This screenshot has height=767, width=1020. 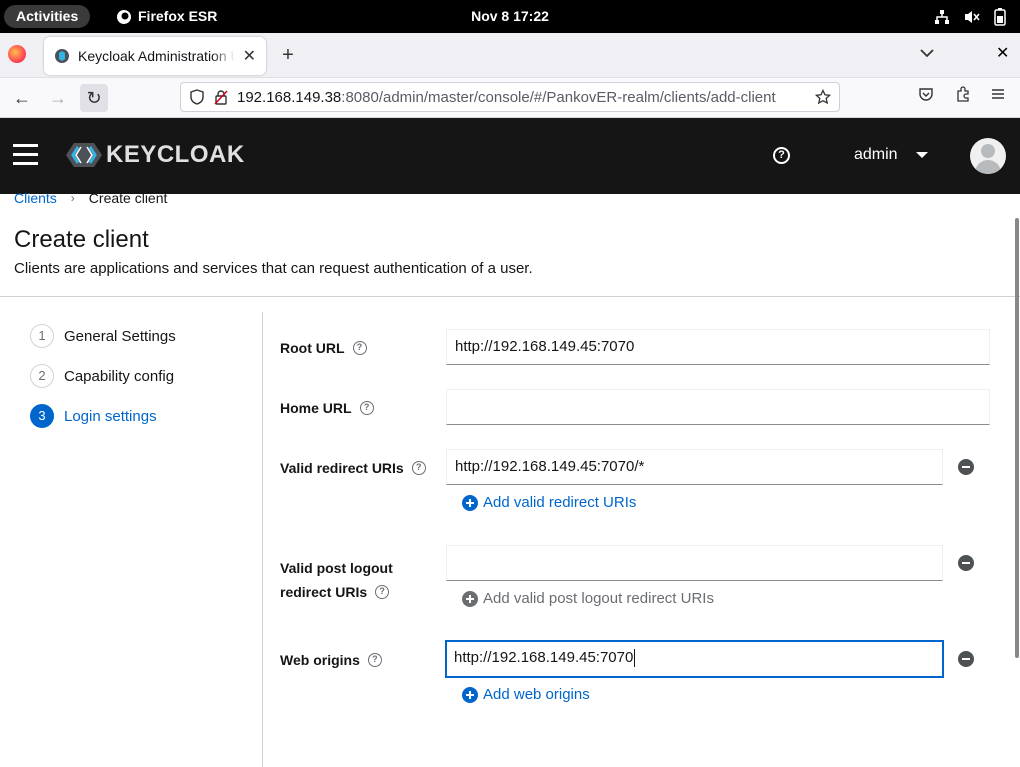 I want to click on home-url-label: Home URL ?, so click(x=327, y=408).